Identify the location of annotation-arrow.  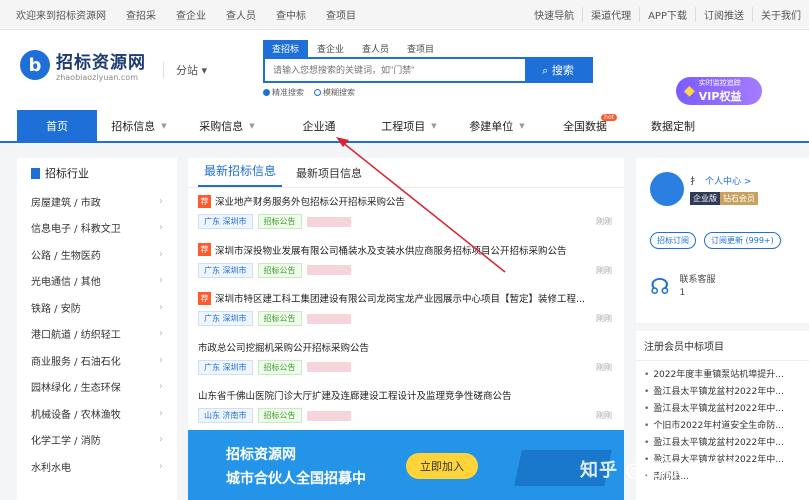
(421, 205).